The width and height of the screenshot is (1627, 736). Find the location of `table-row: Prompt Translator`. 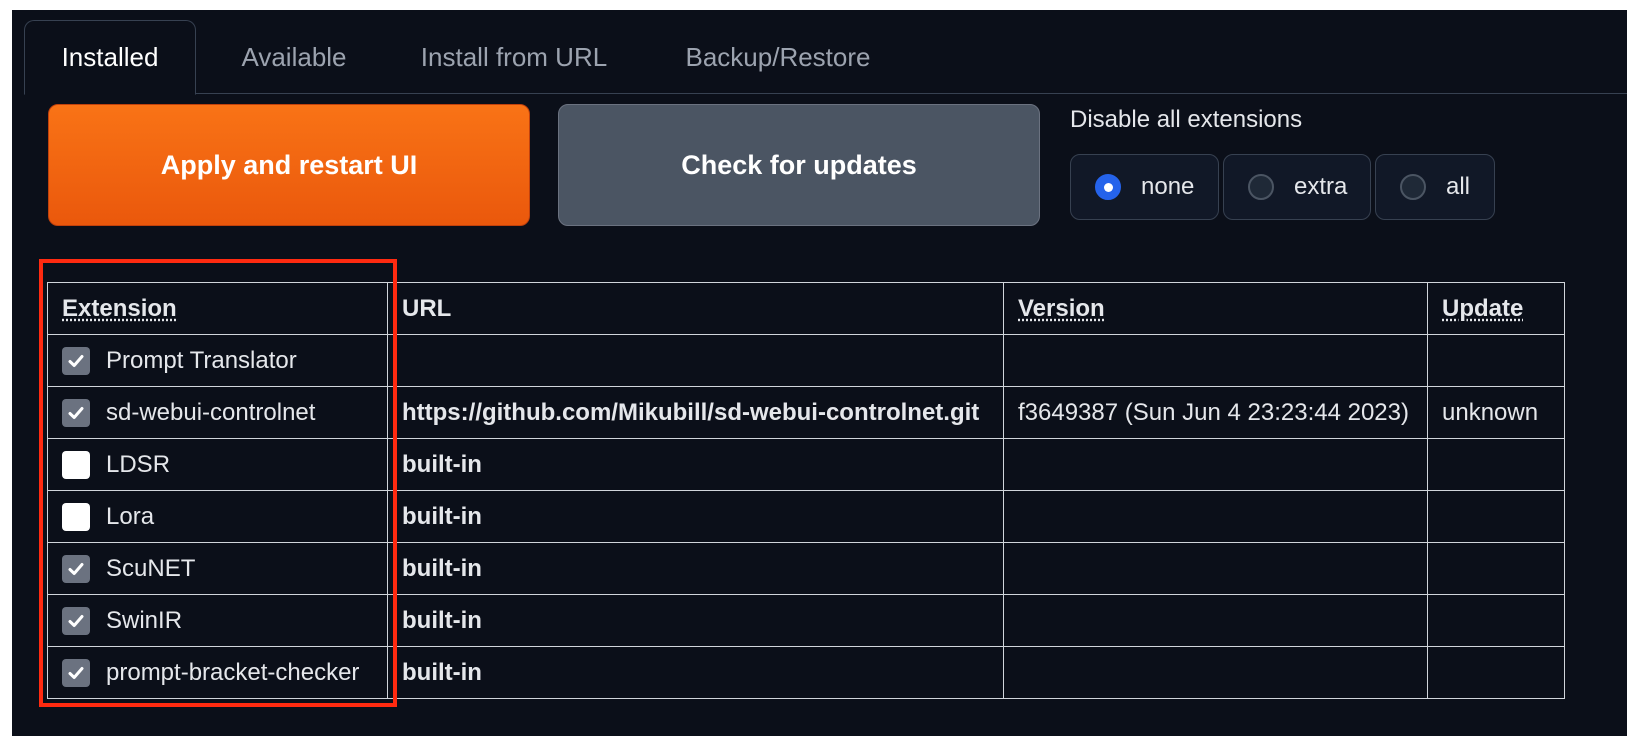

table-row: Prompt Translator is located at coordinates (806, 360).